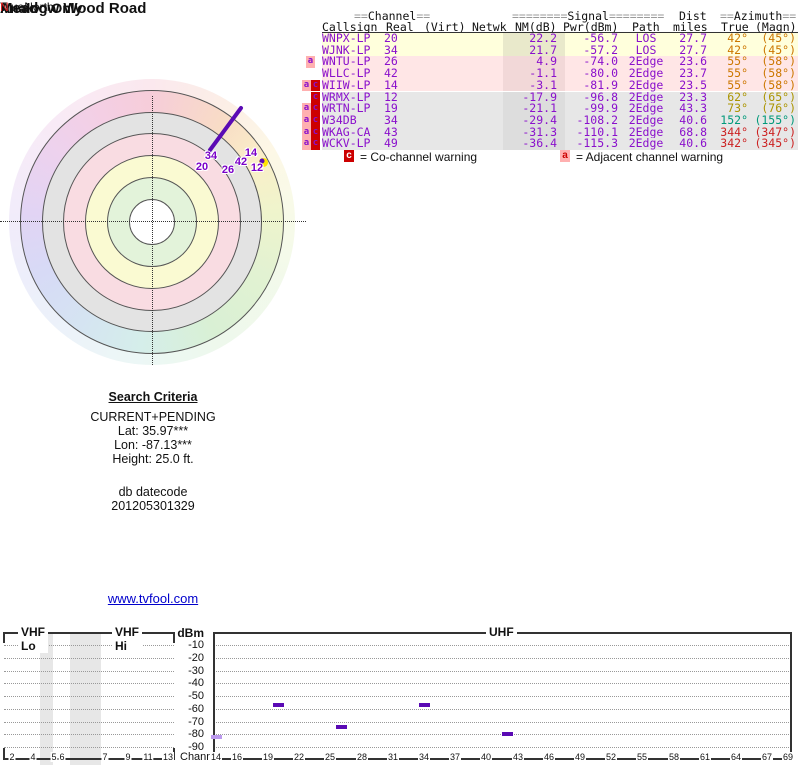 The image size is (800, 768). What do you see at coordinates (168, 757) in the screenshot?
I see `x-axis-tick-label: 13` at bounding box center [168, 757].